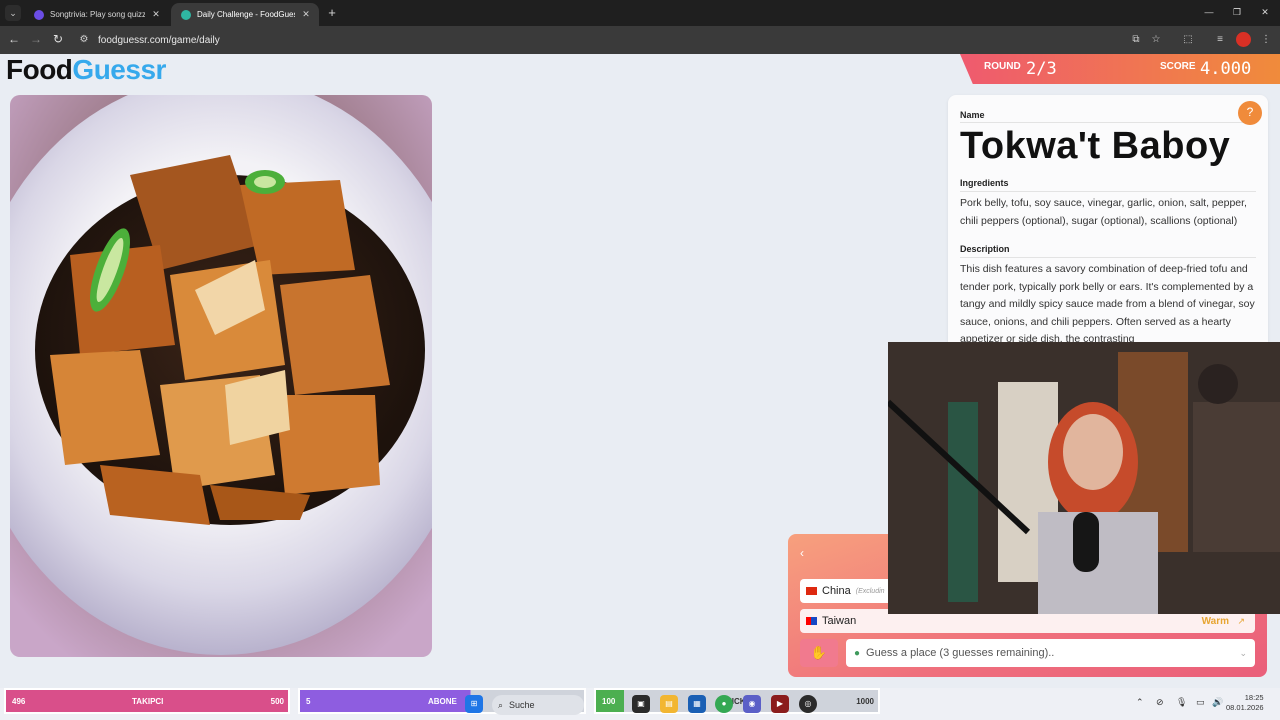  Describe the element at coordinates (1243, 39) in the screenshot. I see `profile-avatar` at that location.